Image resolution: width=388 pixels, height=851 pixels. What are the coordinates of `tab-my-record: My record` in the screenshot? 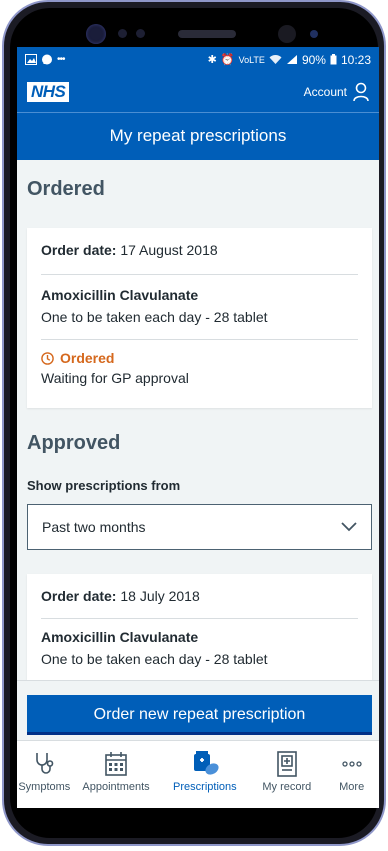 It's located at (286, 774).